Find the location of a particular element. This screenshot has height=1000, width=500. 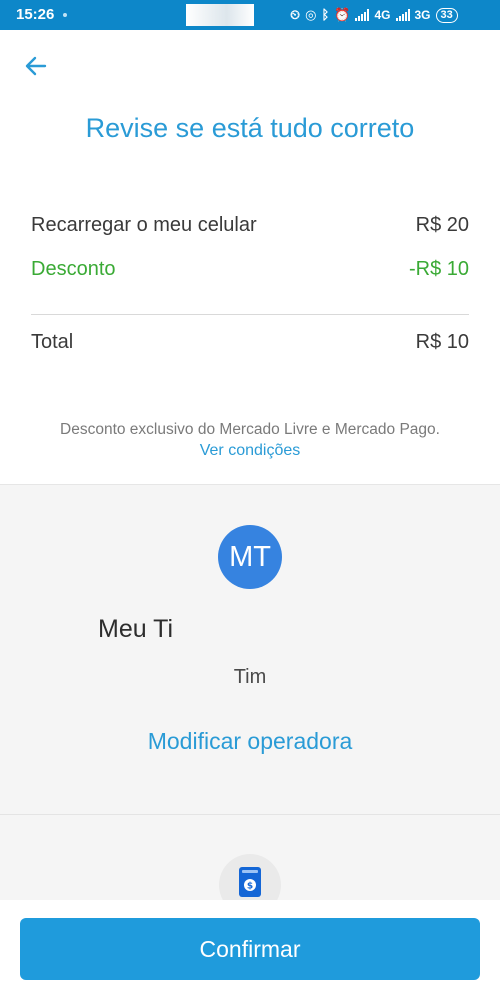

alarm-icon: ⏲ is located at coordinates (295, 14).